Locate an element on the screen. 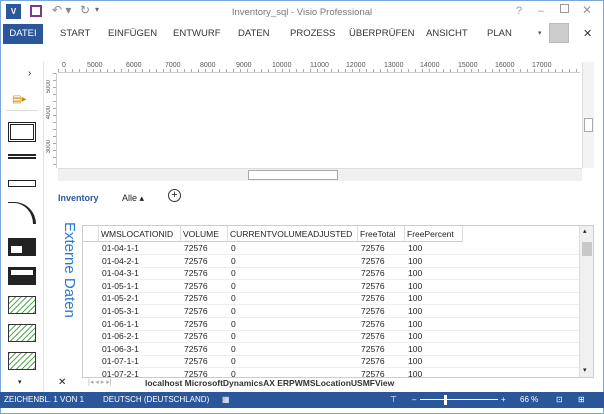  ruler-tick: 17000 is located at coordinates (542, 65).